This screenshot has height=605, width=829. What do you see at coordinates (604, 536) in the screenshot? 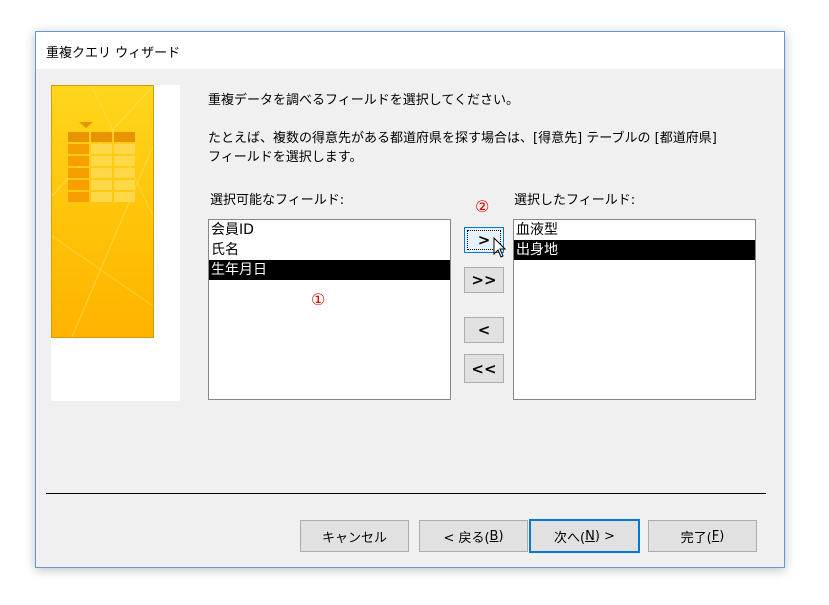
I see `next-button-label-end: ) >` at bounding box center [604, 536].